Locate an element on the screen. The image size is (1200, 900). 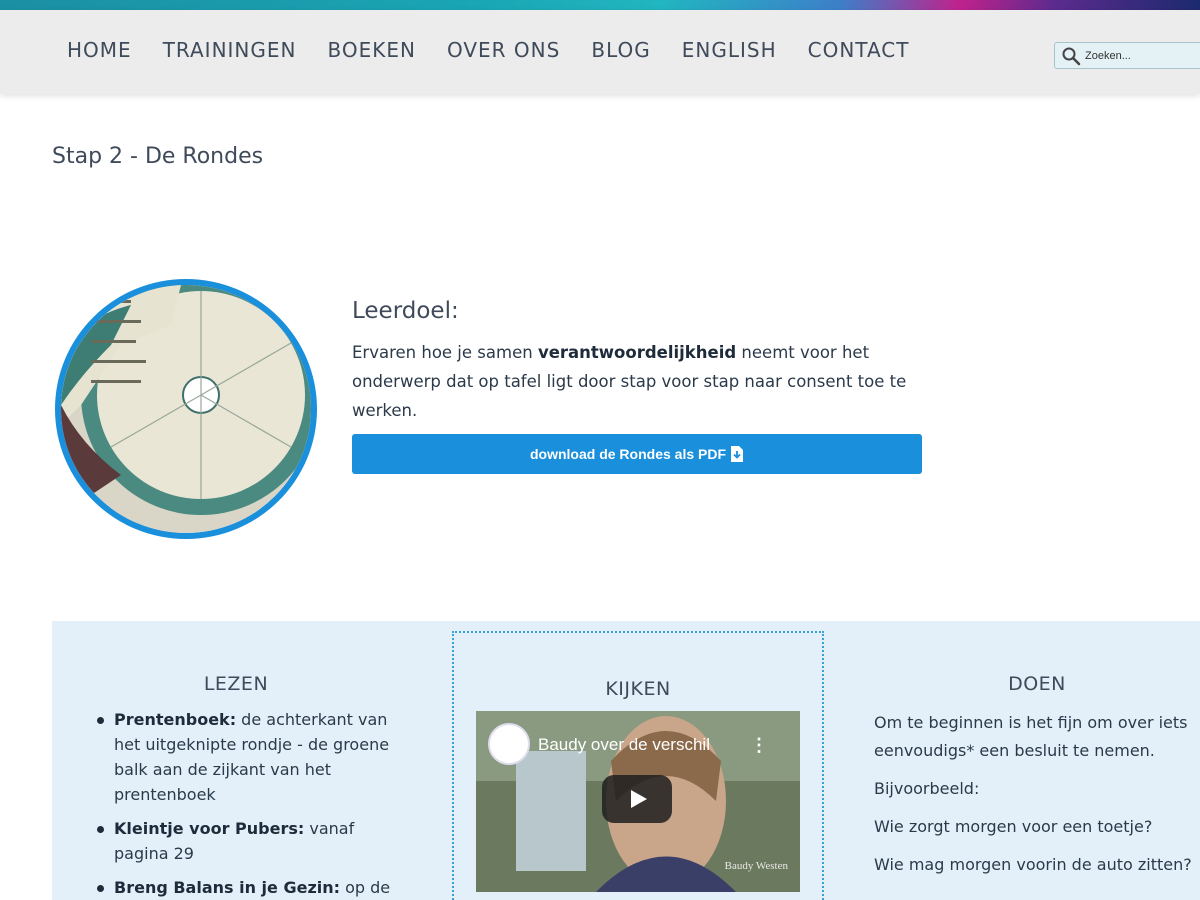
video-more-icon: ⋮ is located at coordinates (759, 745).